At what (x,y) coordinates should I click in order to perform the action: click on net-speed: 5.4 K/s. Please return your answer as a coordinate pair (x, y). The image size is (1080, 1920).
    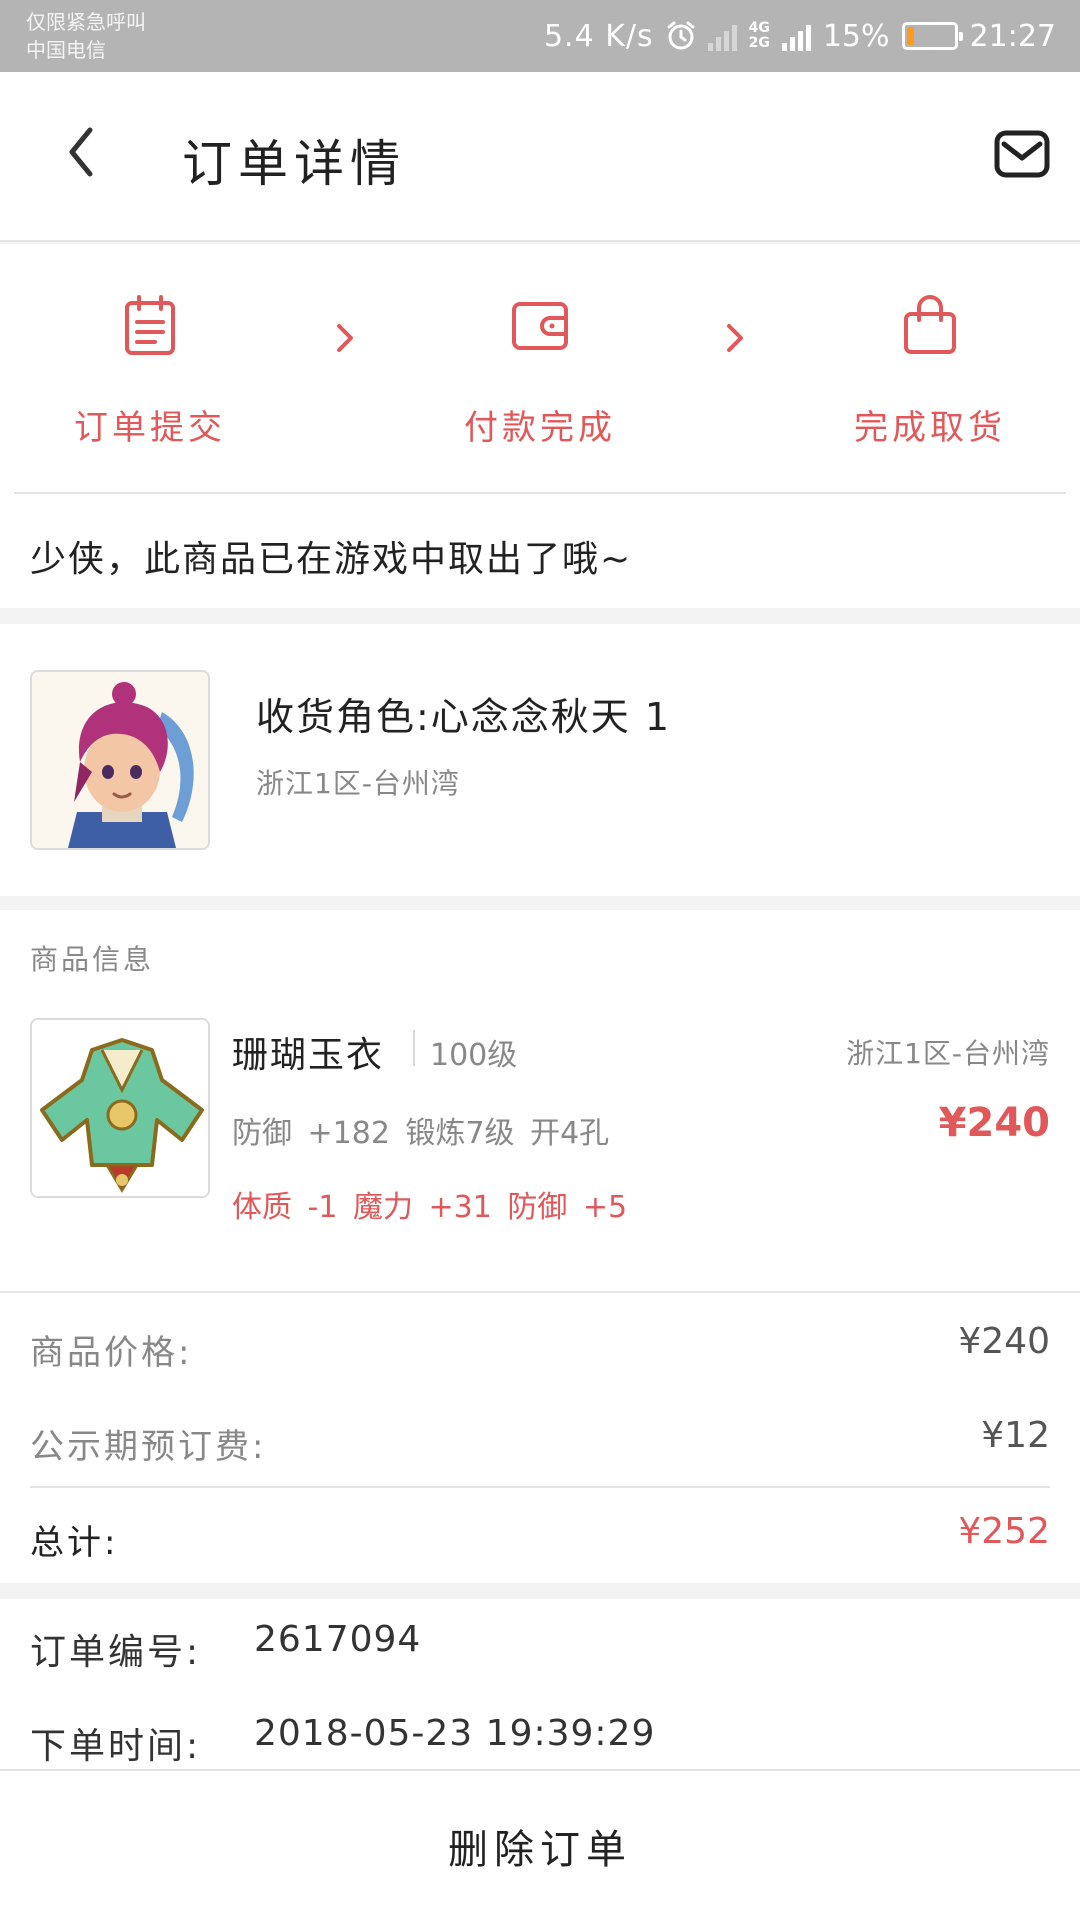
    Looking at the image, I should click on (598, 36).